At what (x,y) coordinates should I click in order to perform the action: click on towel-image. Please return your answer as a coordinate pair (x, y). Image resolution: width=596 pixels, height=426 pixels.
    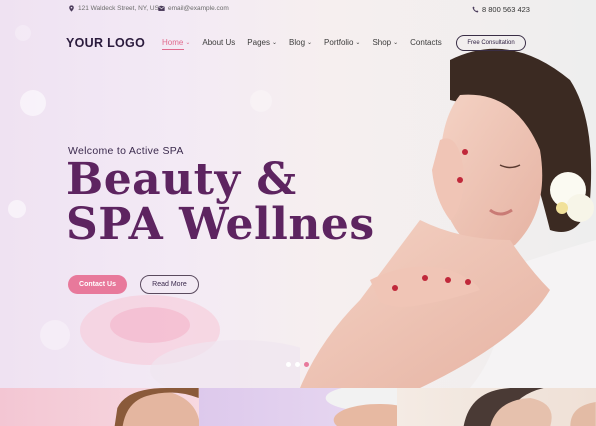
    Looking at the image, I should click on (190, 341).